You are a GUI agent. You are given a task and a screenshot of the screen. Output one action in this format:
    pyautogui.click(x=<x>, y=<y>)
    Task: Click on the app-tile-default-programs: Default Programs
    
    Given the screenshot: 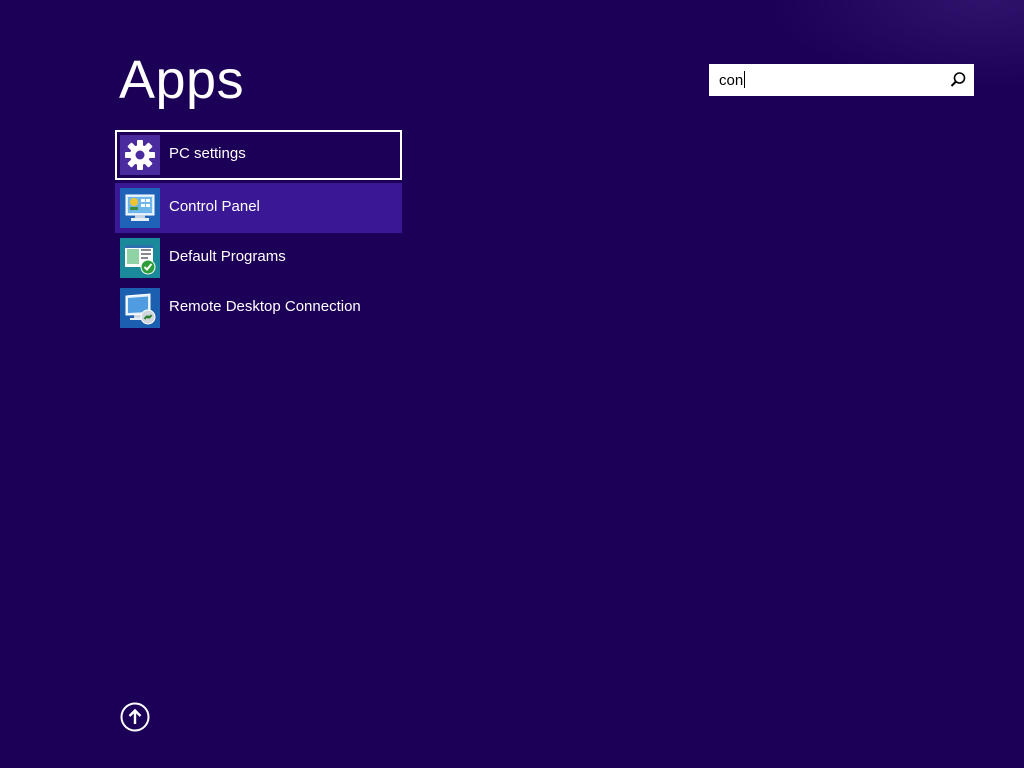 What is the action you would take?
    pyautogui.click(x=258, y=258)
    